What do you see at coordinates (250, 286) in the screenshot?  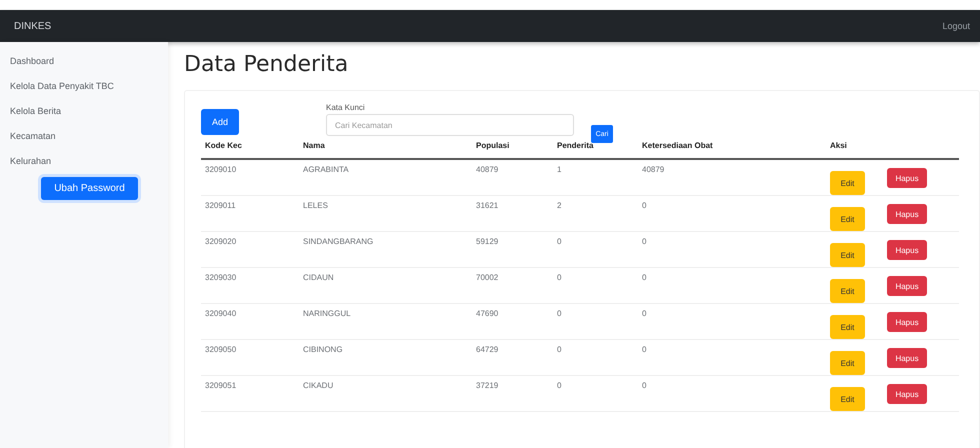 I see `table-cell: 3209030` at bounding box center [250, 286].